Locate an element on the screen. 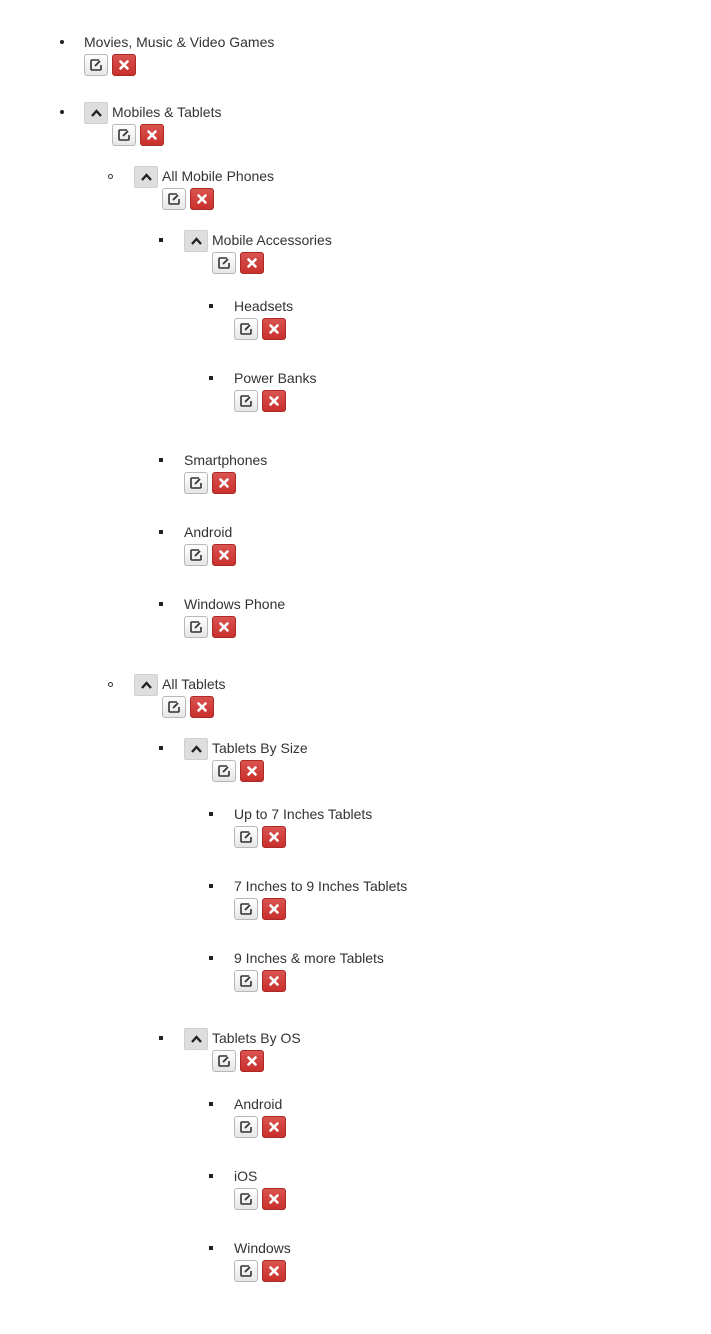 This screenshot has height=1334, width=711. node-label: Headsets is located at coordinates (264, 306).